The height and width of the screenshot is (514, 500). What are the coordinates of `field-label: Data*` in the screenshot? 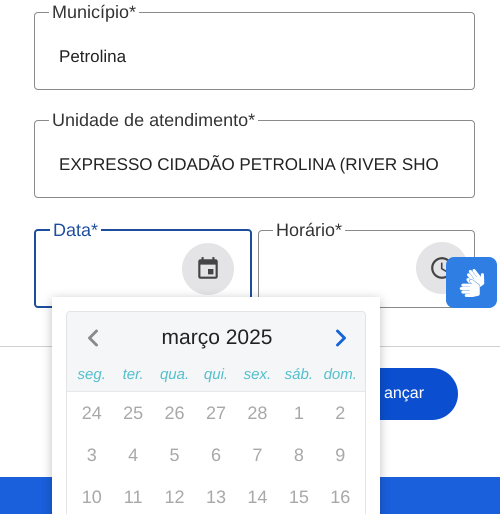 It's located at (76, 230).